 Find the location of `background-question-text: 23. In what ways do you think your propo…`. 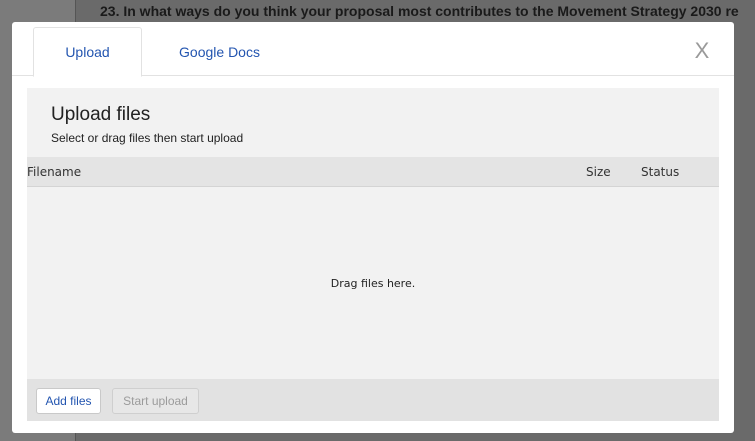

background-question-text: 23. In what ways do you think your propo… is located at coordinates (419, 11).